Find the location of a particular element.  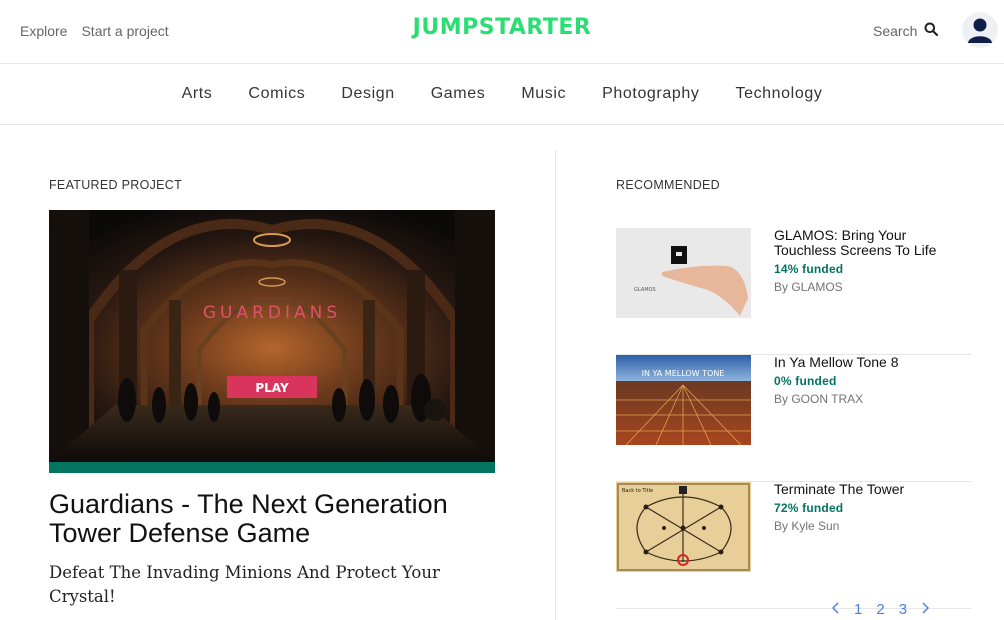

project-thumbnail: IN YA MELLOW TONE is located at coordinates (683, 400).